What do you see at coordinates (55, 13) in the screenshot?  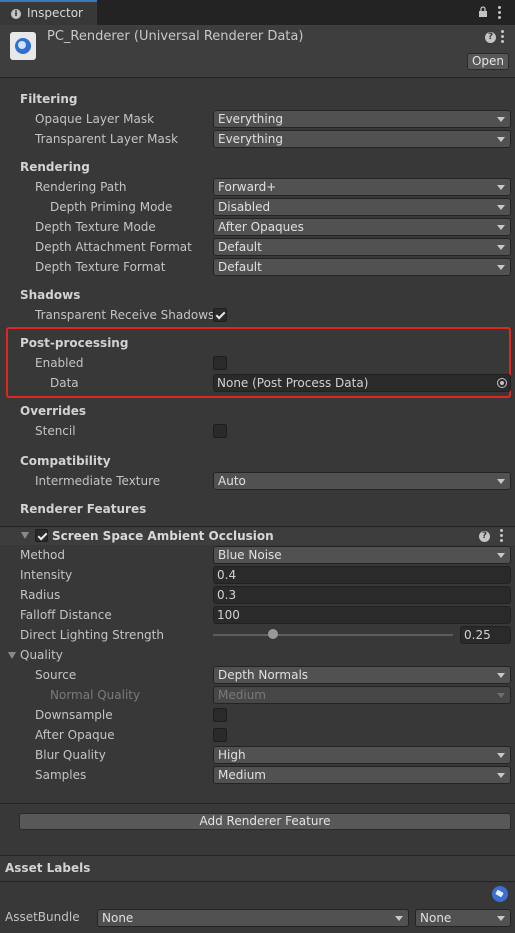 I see `tab-title: Inspector` at bounding box center [55, 13].